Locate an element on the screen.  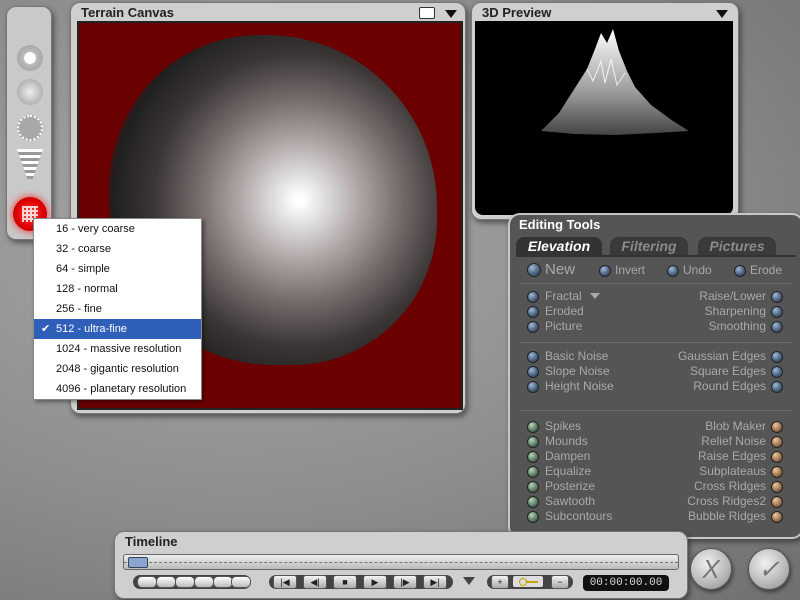
terrain-menu-chevron-icon is located at coordinates (451, 14).